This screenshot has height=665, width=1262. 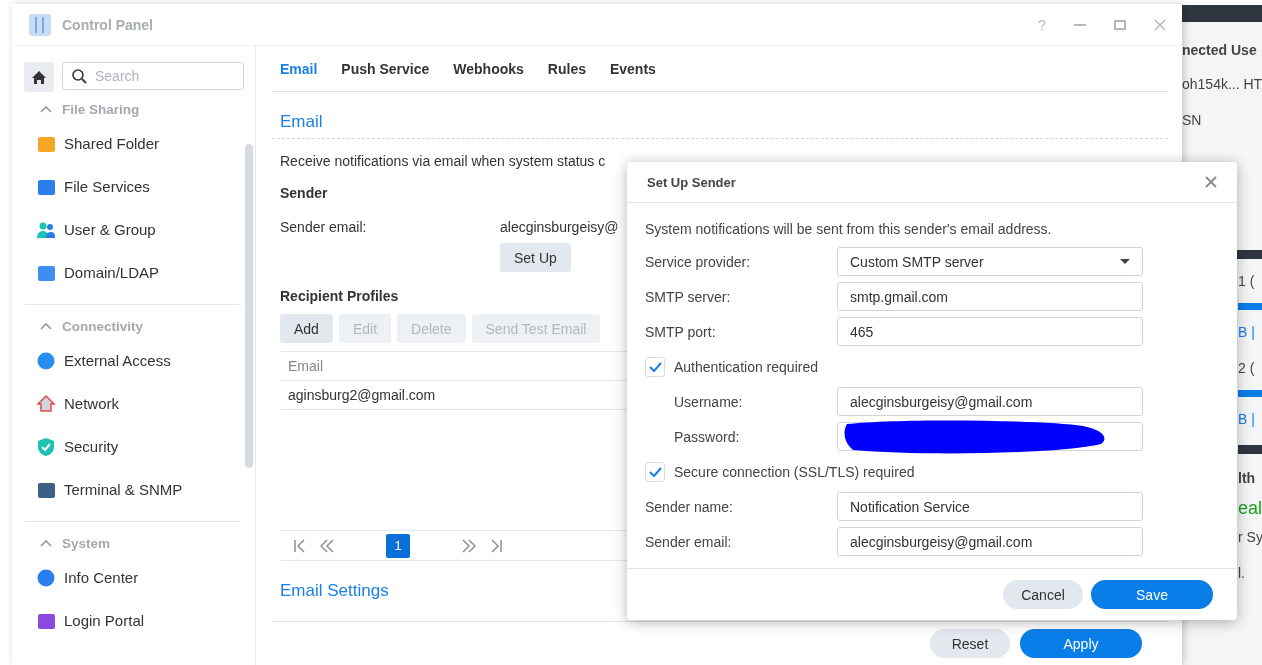 I want to click on set-up-button: Set Up, so click(x=535, y=257).